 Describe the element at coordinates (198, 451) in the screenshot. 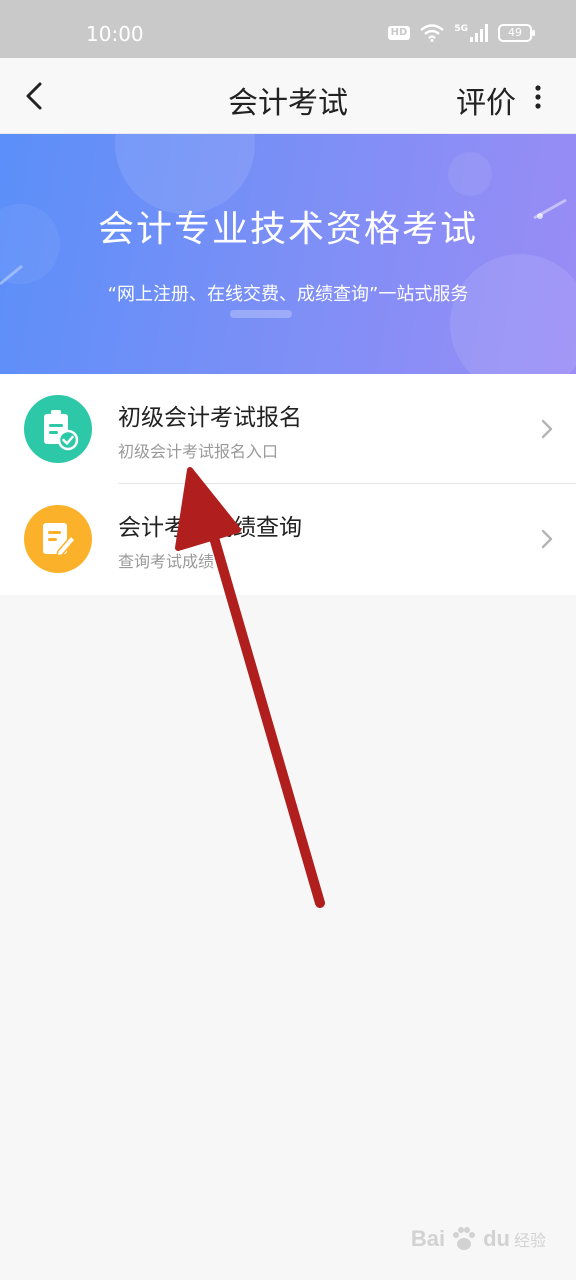

I see `list-item-subtitle: 初级会计考试报名入口` at that location.